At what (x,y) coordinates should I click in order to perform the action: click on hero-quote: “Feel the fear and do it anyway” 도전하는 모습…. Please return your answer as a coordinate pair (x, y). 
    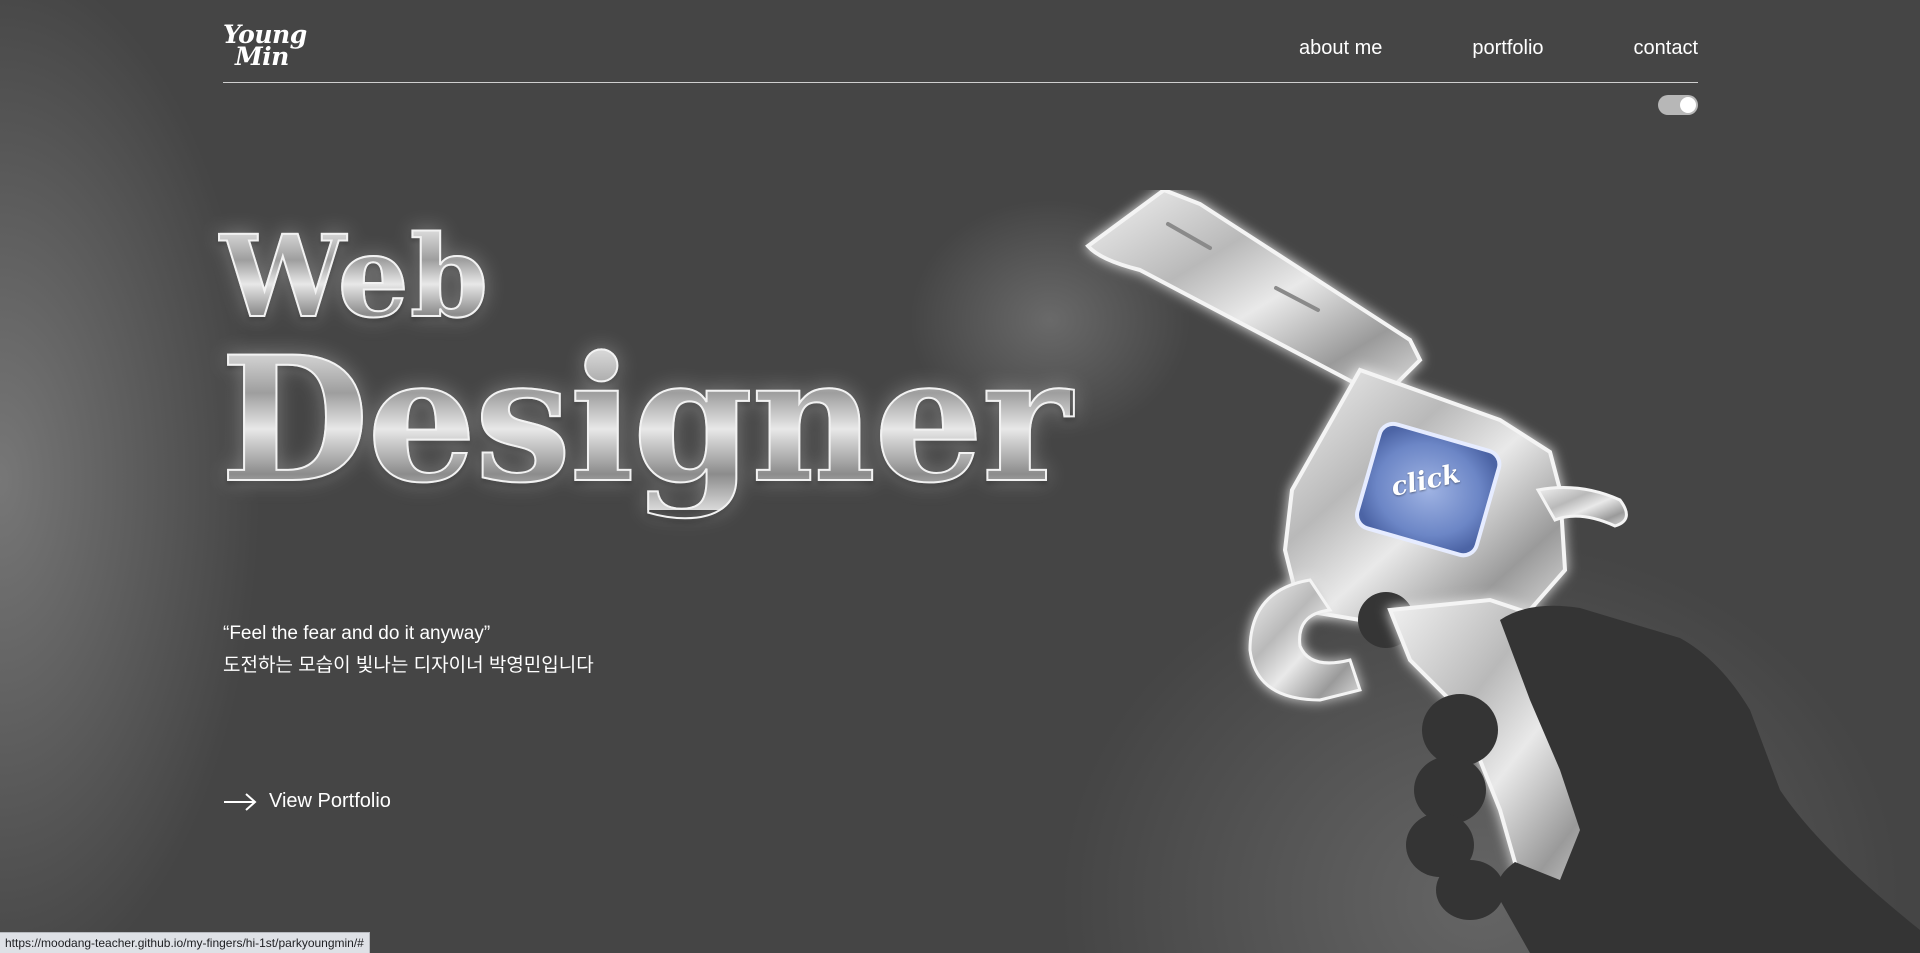
    Looking at the image, I should click on (408, 650).